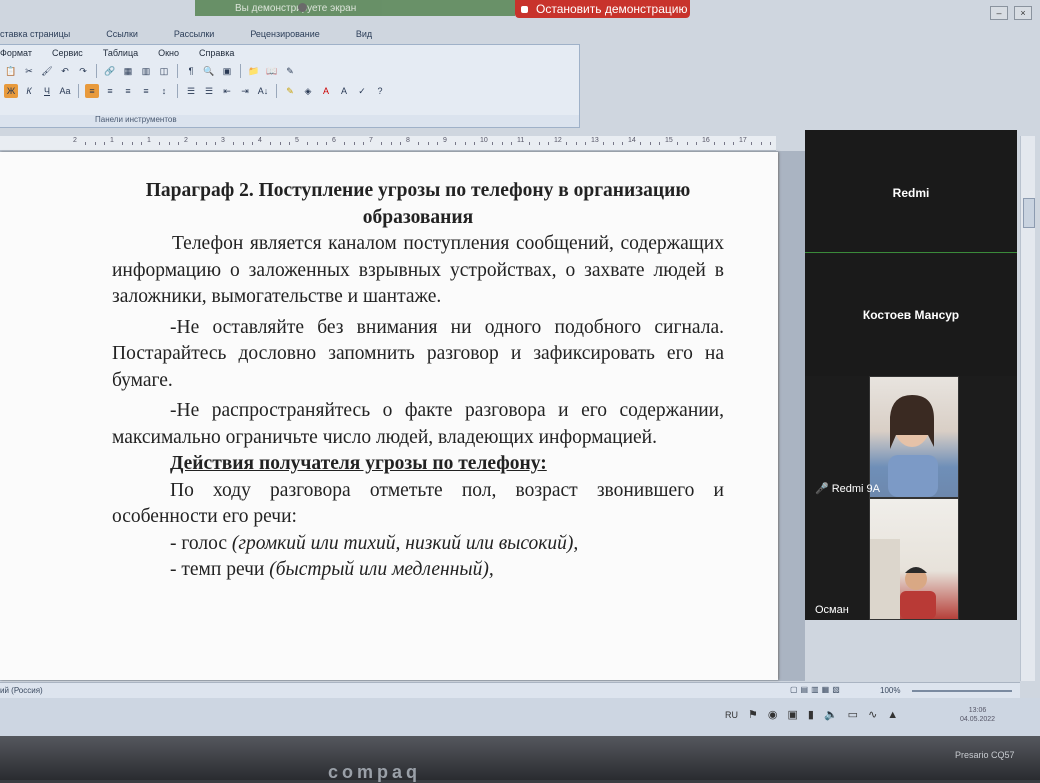 The height and width of the screenshot is (783, 1040). Describe the element at coordinates (1027, 408) in the screenshot. I see `vertical-scrollbar` at that location.